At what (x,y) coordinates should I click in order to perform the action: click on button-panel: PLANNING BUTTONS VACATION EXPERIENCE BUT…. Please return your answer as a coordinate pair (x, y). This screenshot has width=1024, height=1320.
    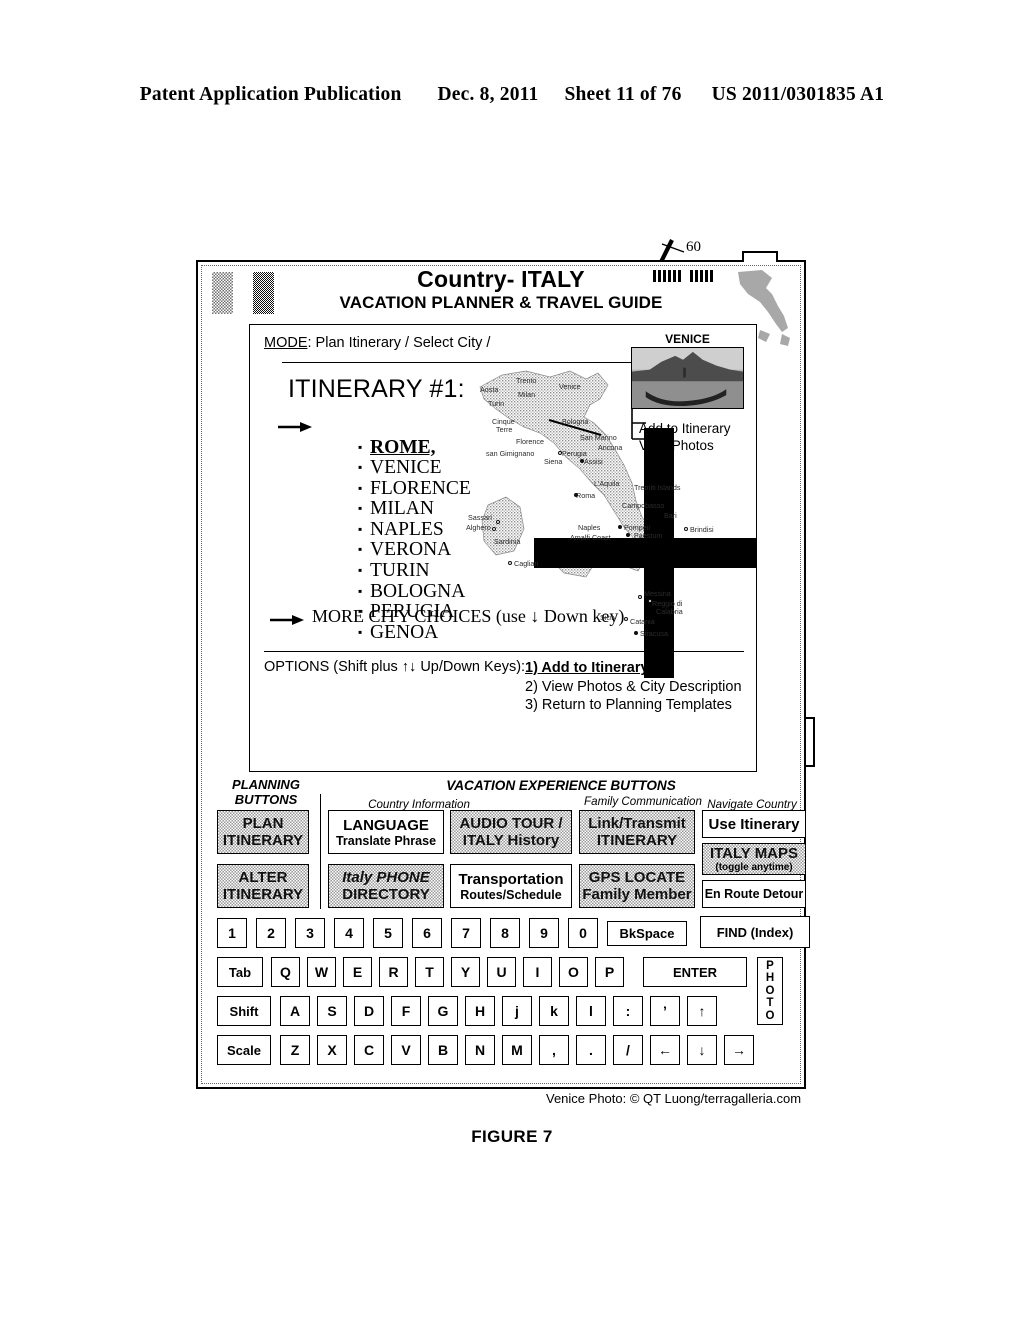
    Looking at the image, I should click on (509, 927).